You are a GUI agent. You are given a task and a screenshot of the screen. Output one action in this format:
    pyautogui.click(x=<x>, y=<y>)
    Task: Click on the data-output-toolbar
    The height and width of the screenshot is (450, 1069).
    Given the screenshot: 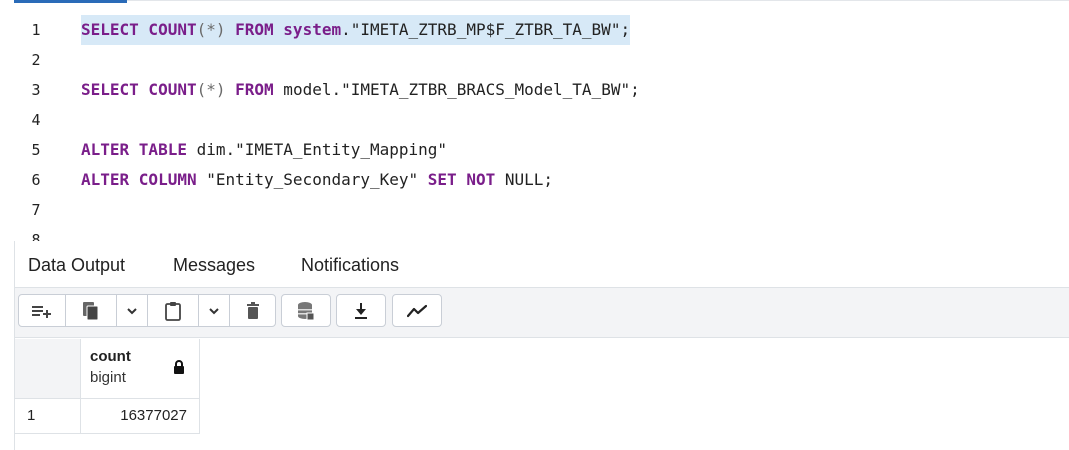 What is the action you would take?
    pyautogui.click(x=542, y=313)
    